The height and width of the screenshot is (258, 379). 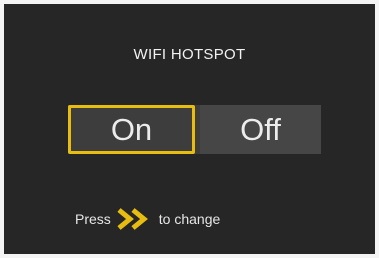 I want to click on toggle-on-option: On, so click(x=131, y=129).